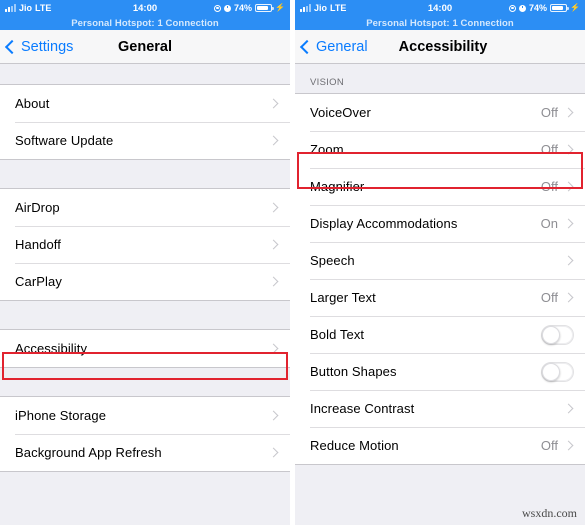 The height and width of the screenshot is (525, 585). Describe the element at coordinates (145, 281) in the screenshot. I see `row-carplay: CarPlay` at that location.